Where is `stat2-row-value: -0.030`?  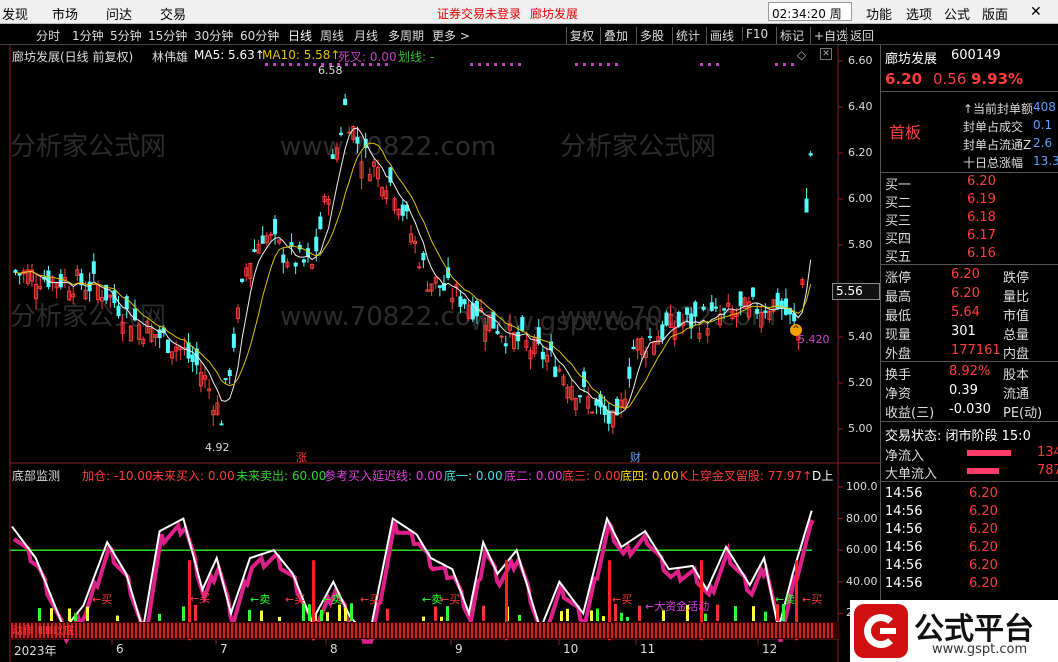 stat2-row-value: -0.030 is located at coordinates (970, 409).